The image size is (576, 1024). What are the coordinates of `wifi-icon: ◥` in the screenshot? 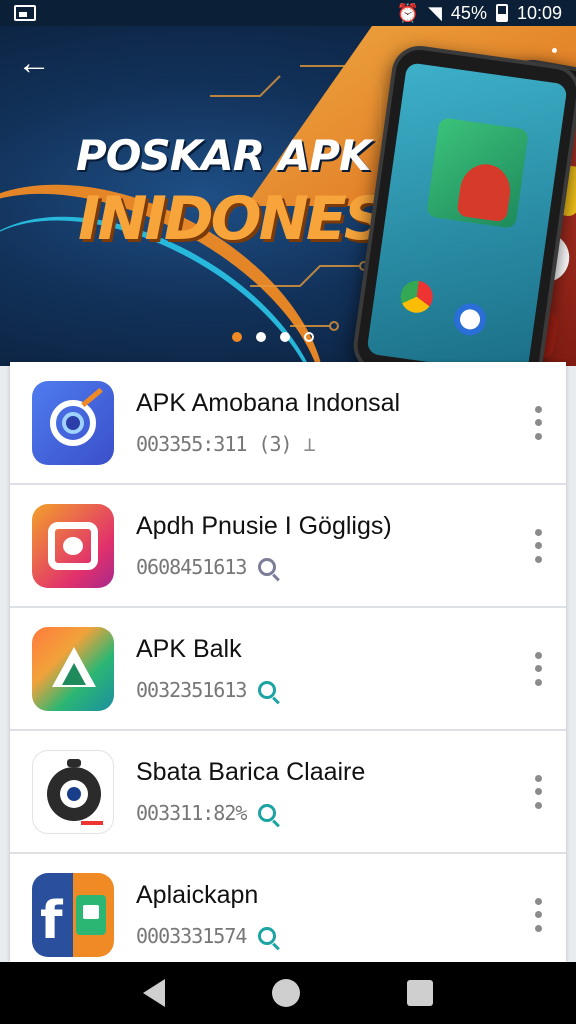 It's located at (435, 12).